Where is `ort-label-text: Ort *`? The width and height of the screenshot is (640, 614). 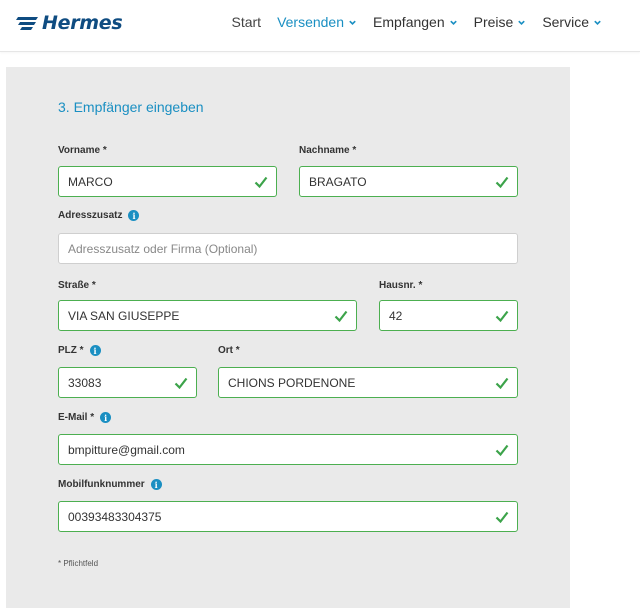
ort-label-text: Ort * is located at coordinates (229, 350).